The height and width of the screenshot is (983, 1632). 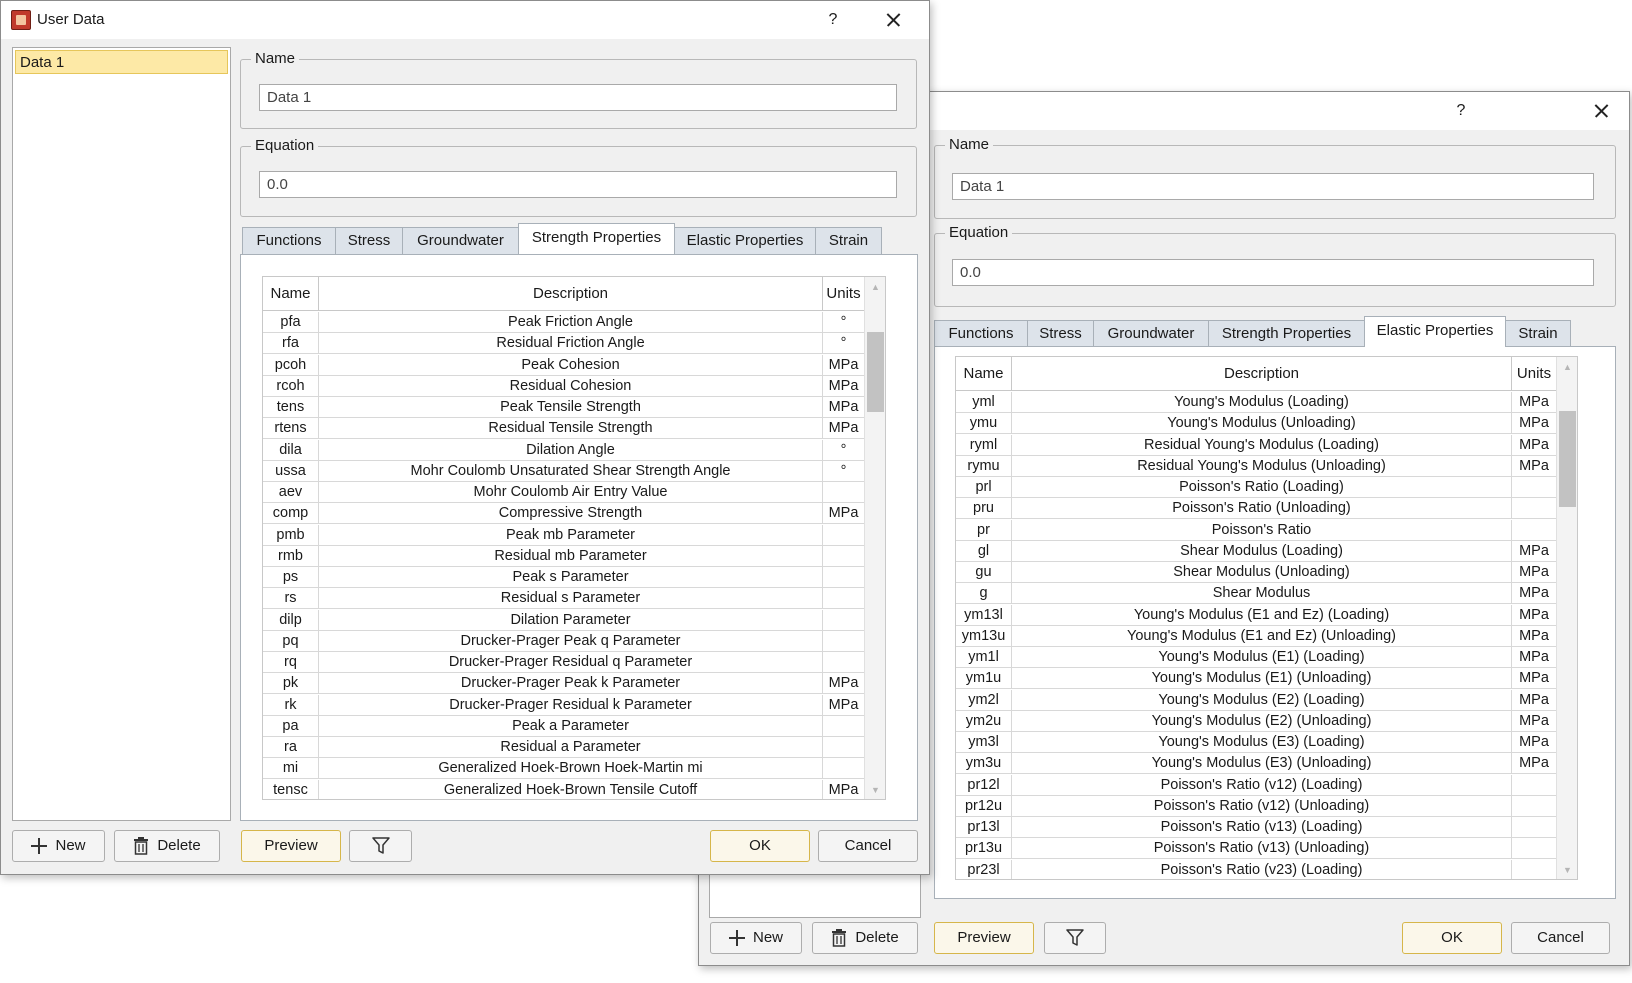 What do you see at coordinates (563, 577) in the screenshot?
I see `table-row: ps Peak s Parameter` at bounding box center [563, 577].